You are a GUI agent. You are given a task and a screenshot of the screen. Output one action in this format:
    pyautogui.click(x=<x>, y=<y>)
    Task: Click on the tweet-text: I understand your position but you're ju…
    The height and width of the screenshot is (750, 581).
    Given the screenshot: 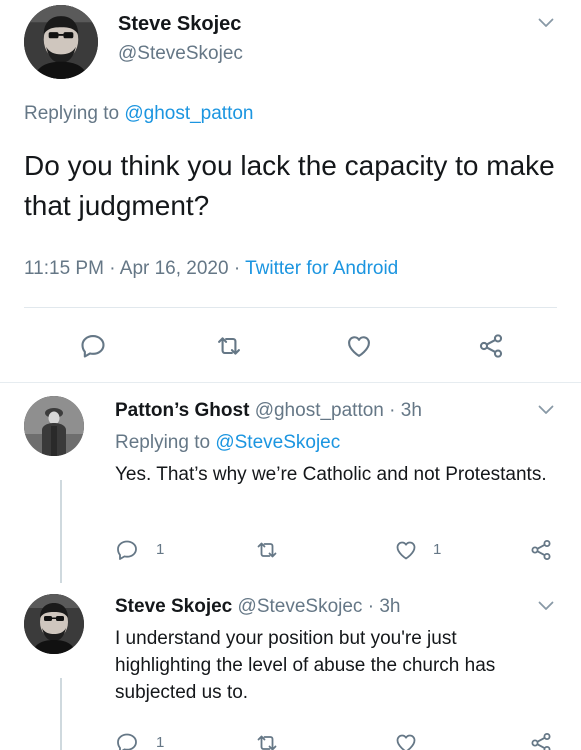 What is the action you would take?
    pyautogui.click(x=305, y=665)
    